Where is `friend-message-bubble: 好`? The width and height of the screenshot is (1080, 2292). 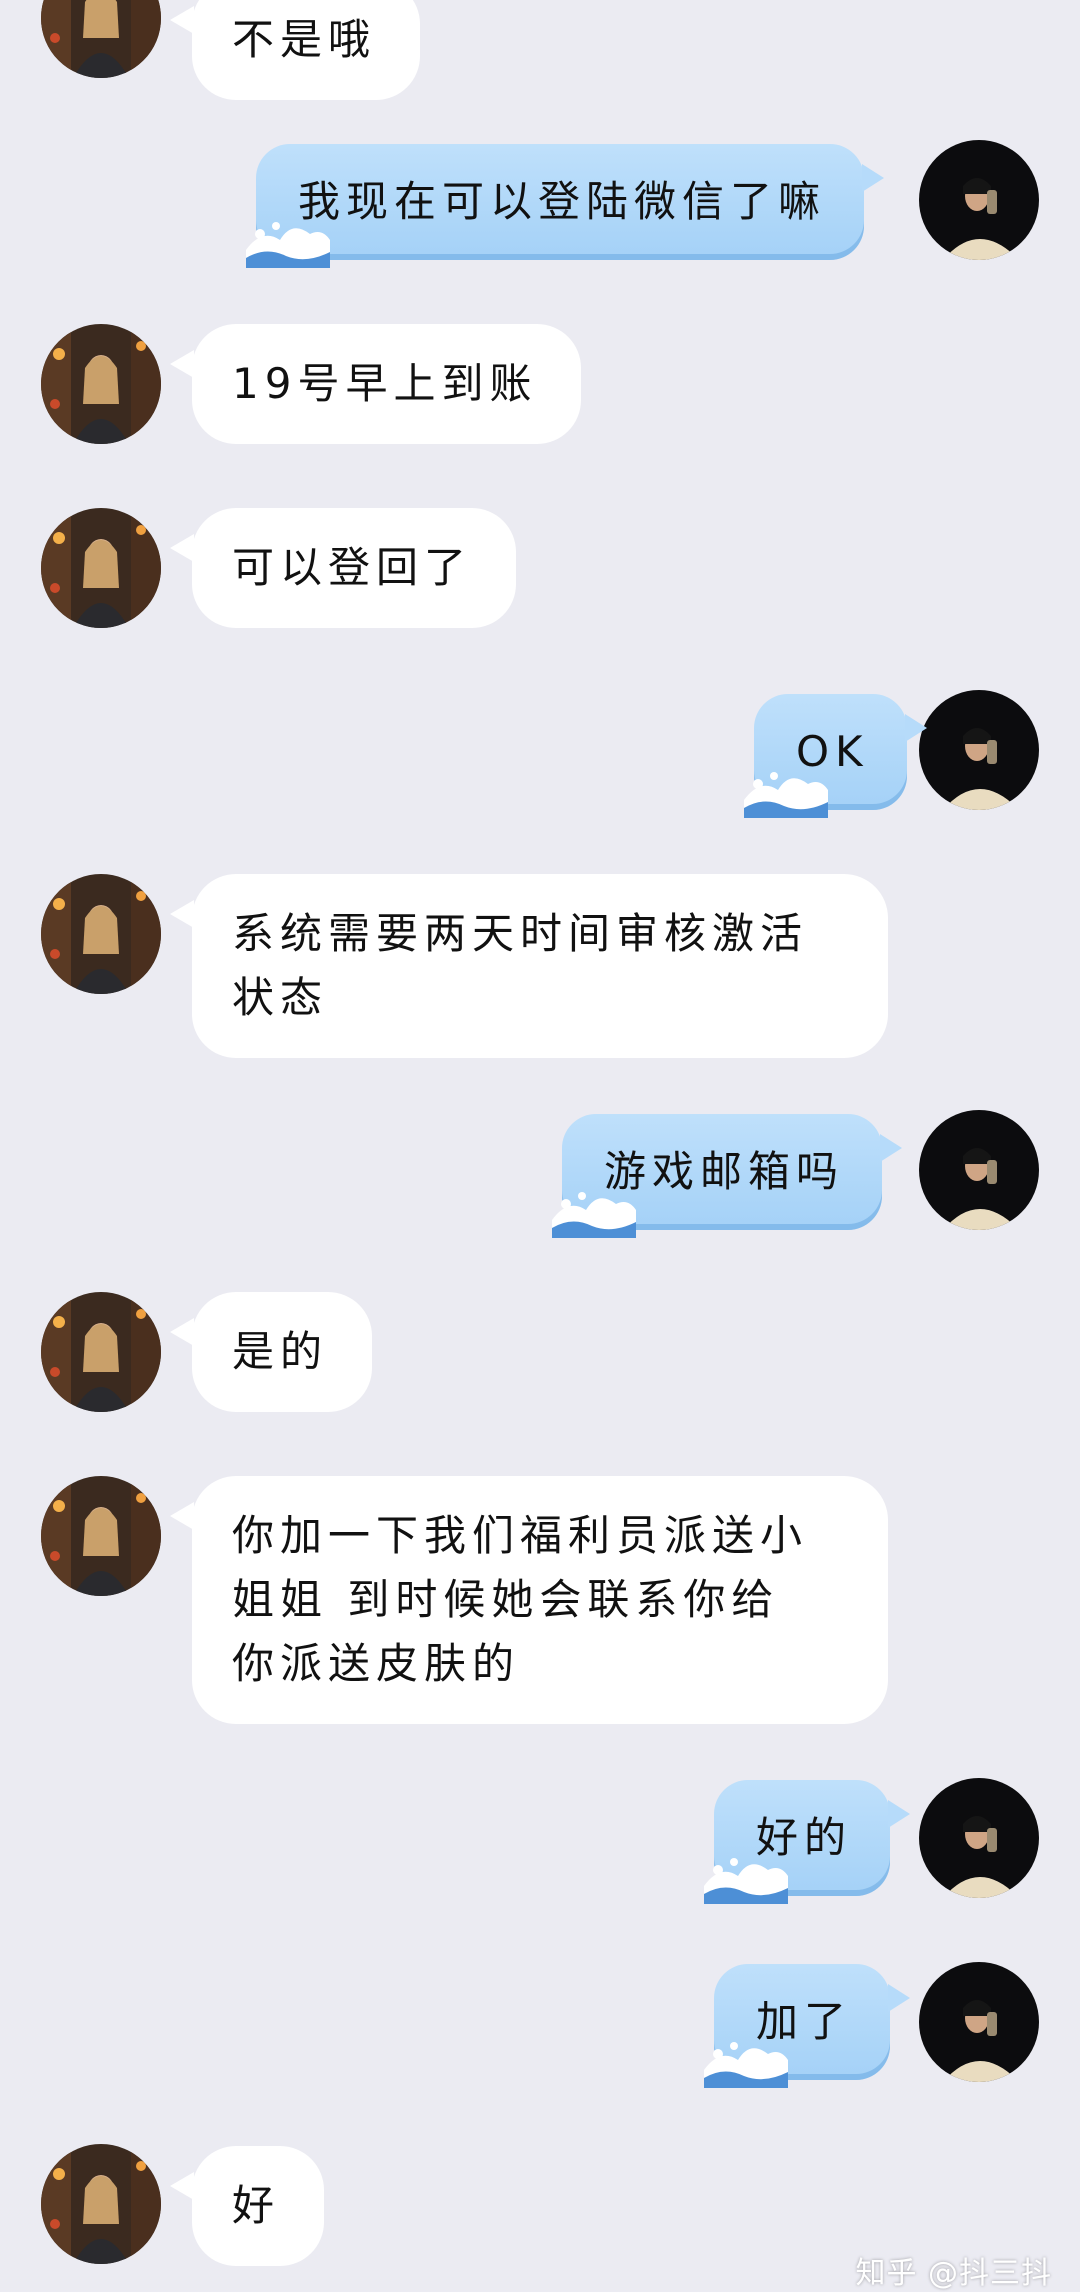 friend-message-bubble: 好 is located at coordinates (247, 2206).